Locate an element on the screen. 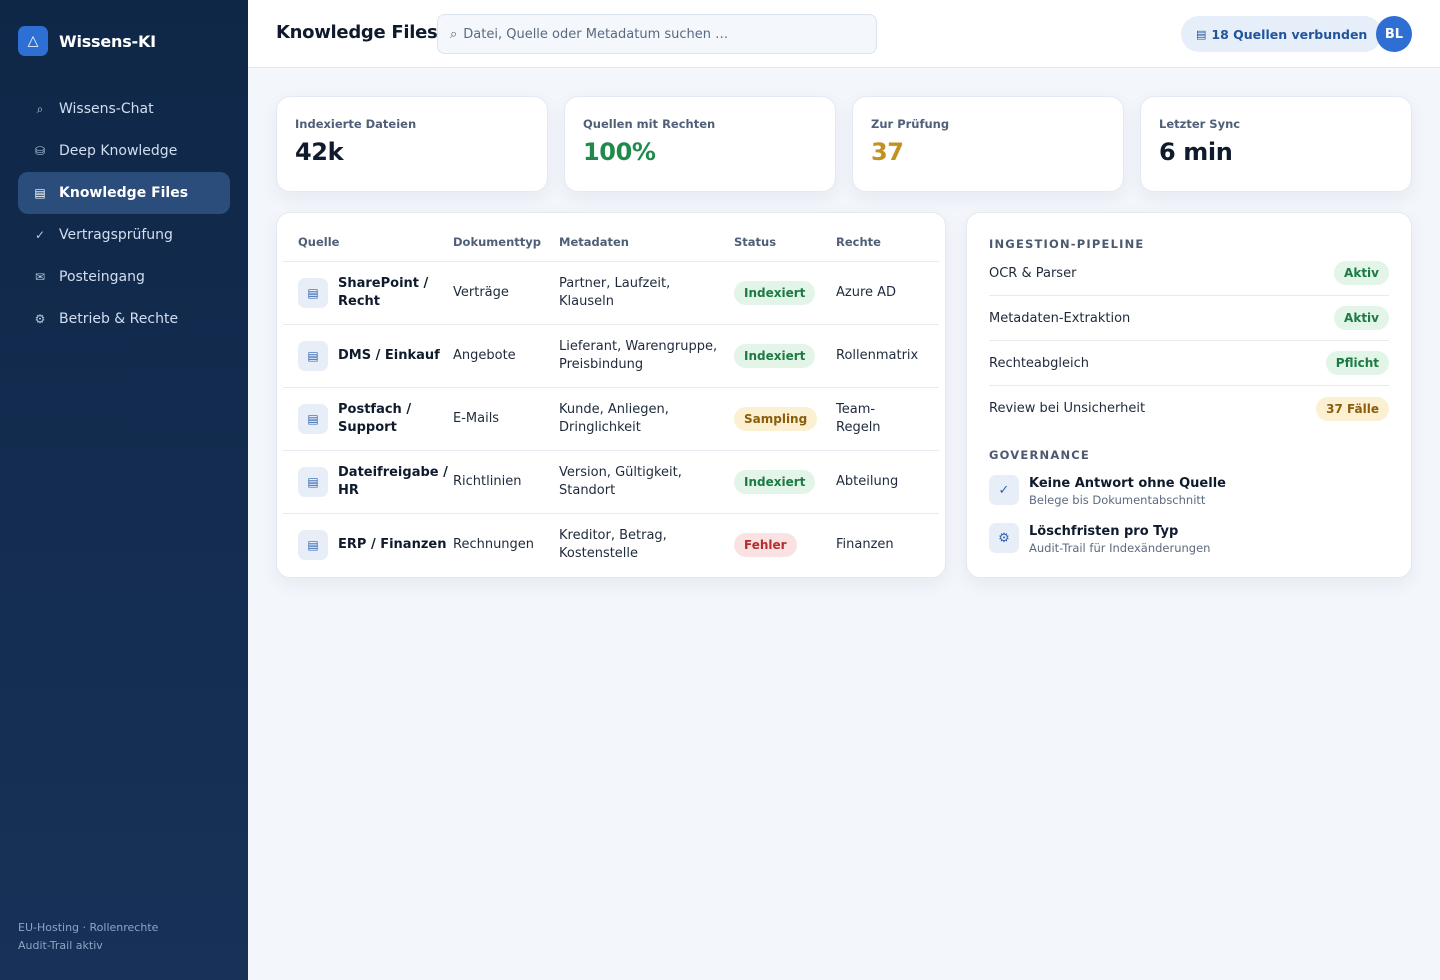 This screenshot has height=980, width=1440. pipeline-item: Rechteabgleich Pflicht is located at coordinates (1189, 363).